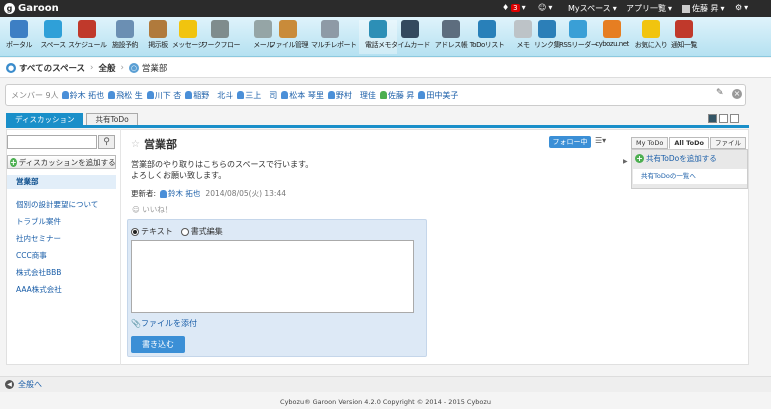 This screenshot has height=409, width=771. I want to click on settings-menu: ⚙ ▾, so click(741, 7).